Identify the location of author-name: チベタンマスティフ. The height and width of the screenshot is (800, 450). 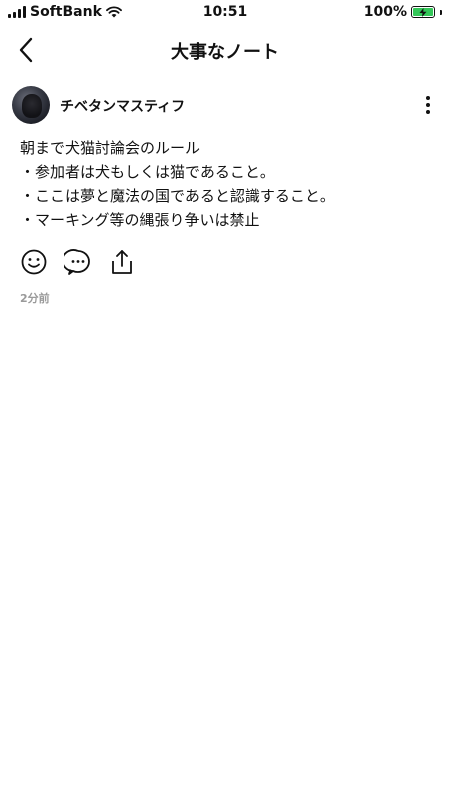
(122, 106).